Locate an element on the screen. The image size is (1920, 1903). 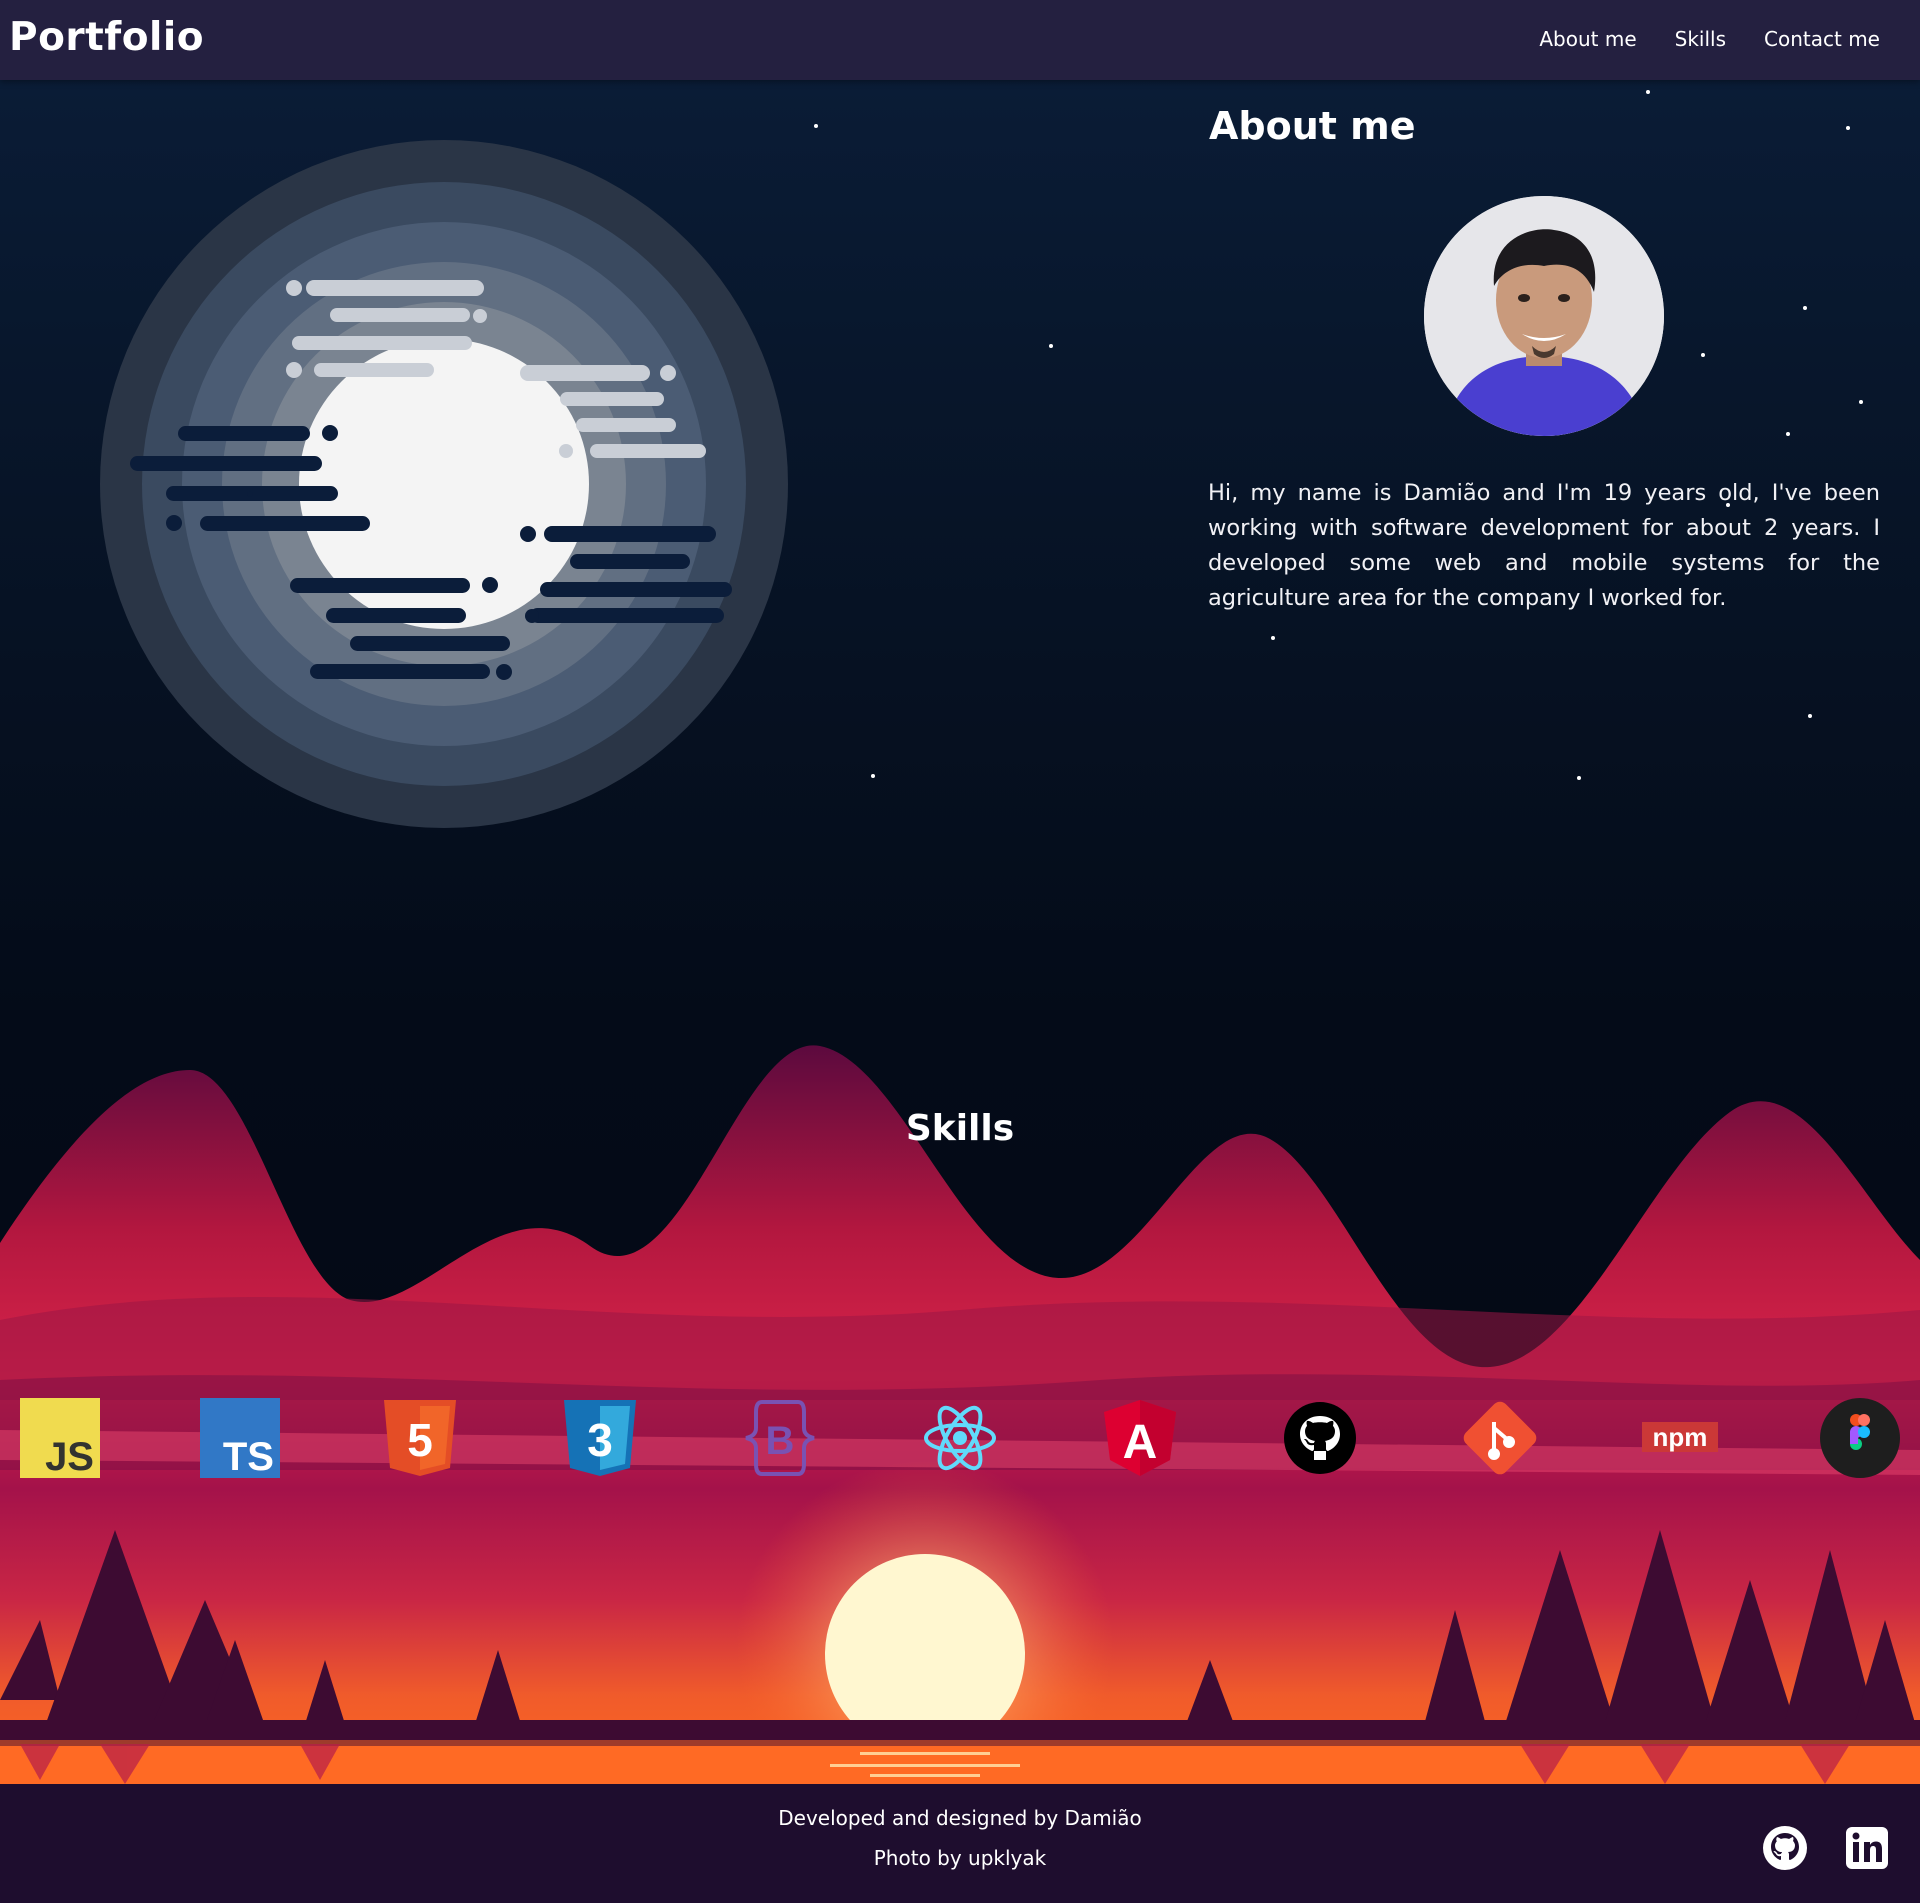
brand-logo: Portfolio is located at coordinates (106, 37).